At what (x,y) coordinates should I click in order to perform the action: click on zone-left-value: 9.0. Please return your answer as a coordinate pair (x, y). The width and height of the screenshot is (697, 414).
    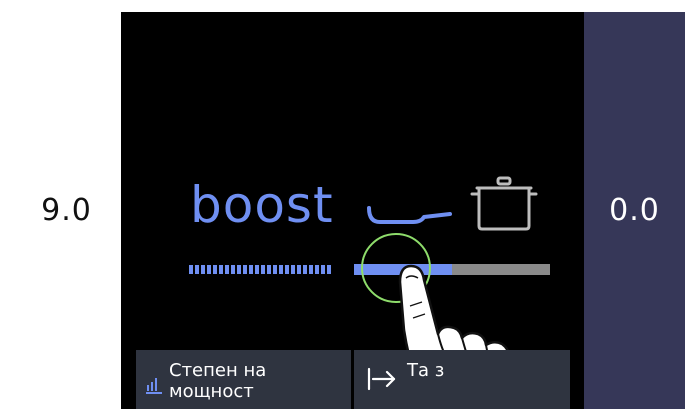
    Looking at the image, I should click on (66, 210).